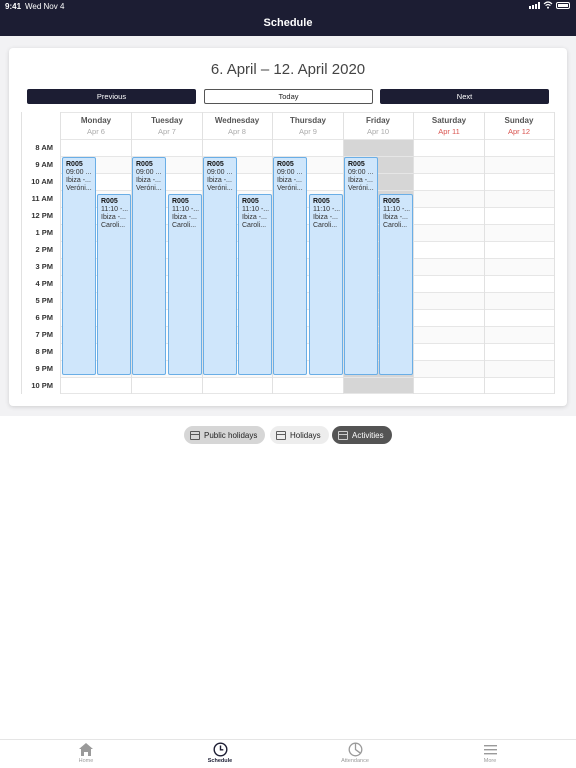 Image resolution: width=576 pixels, height=768 pixels. What do you see at coordinates (220, 749) in the screenshot?
I see `clock-icon` at bounding box center [220, 749].